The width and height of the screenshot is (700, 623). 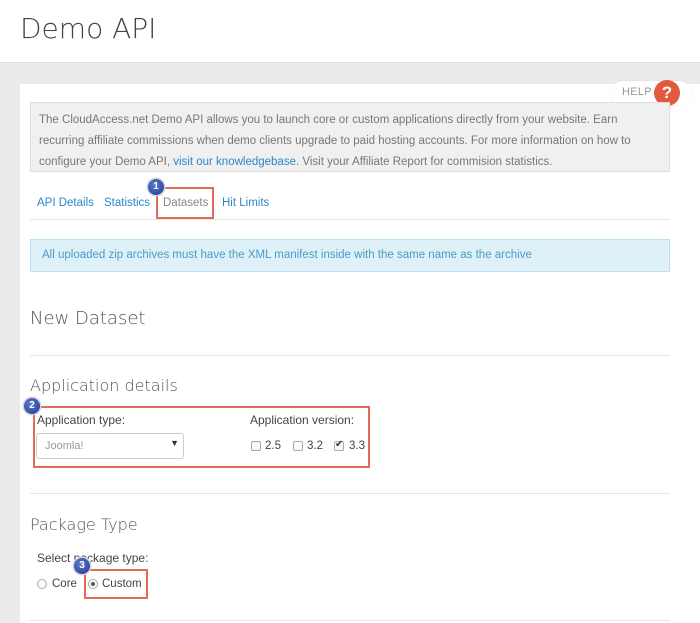 I want to click on application-details-heading: Application details, so click(x=104, y=385).